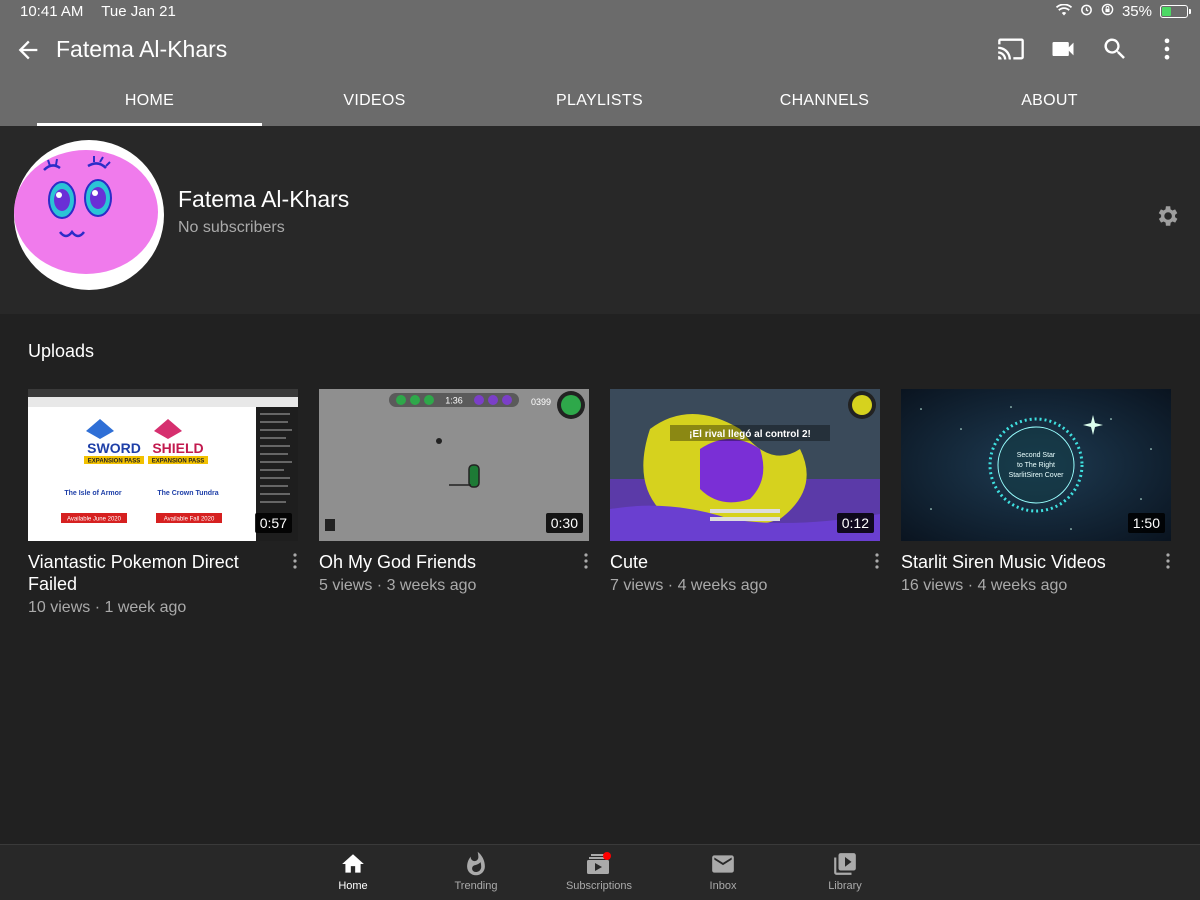 This screenshot has width=1200, height=900. What do you see at coordinates (564, 523) in the screenshot?
I see `video-duration: 0:30` at bounding box center [564, 523].